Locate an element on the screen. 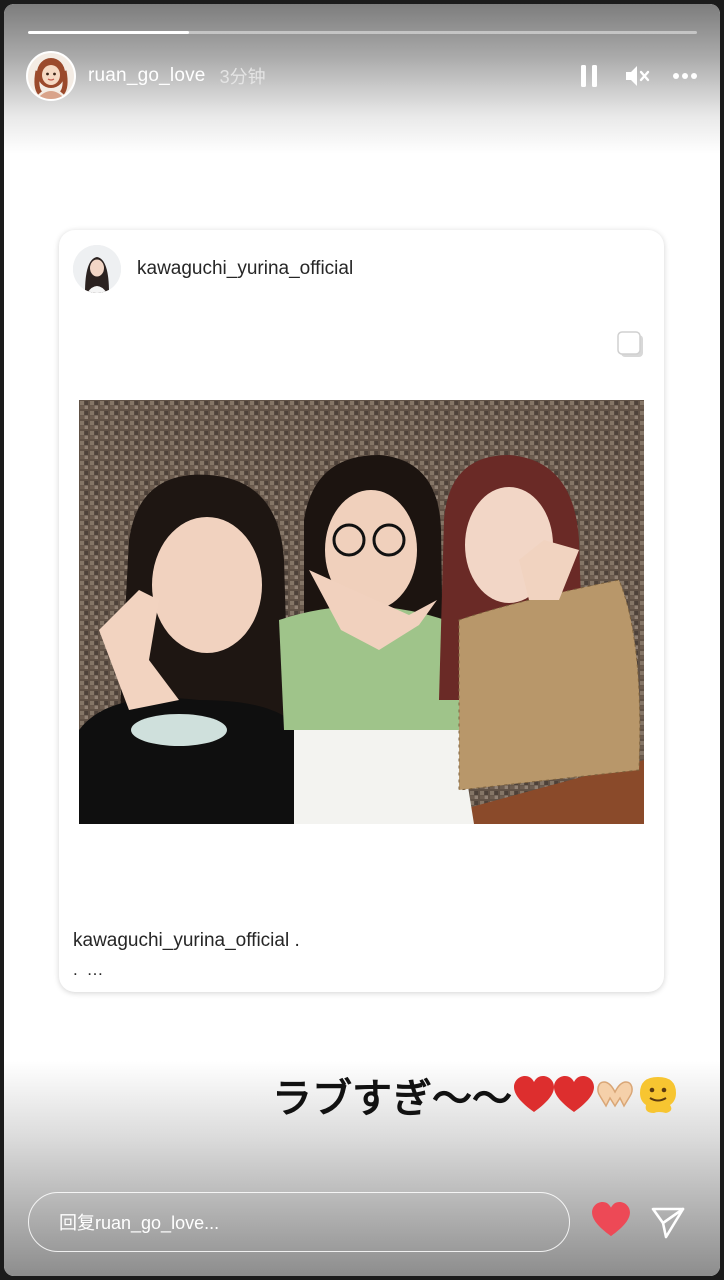 The width and height of the screenshot is (724, 1280). post-avatar is located at coordinates (97, 269).